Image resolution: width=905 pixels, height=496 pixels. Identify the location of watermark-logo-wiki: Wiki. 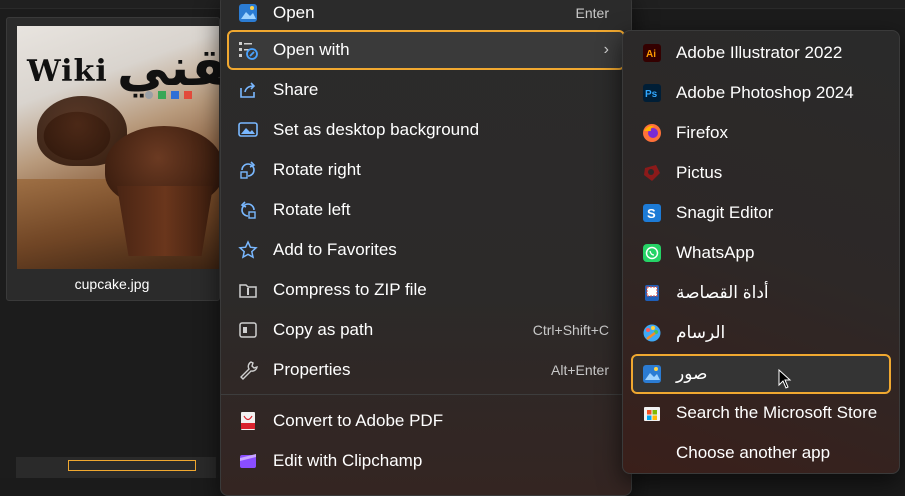
(67, 71).